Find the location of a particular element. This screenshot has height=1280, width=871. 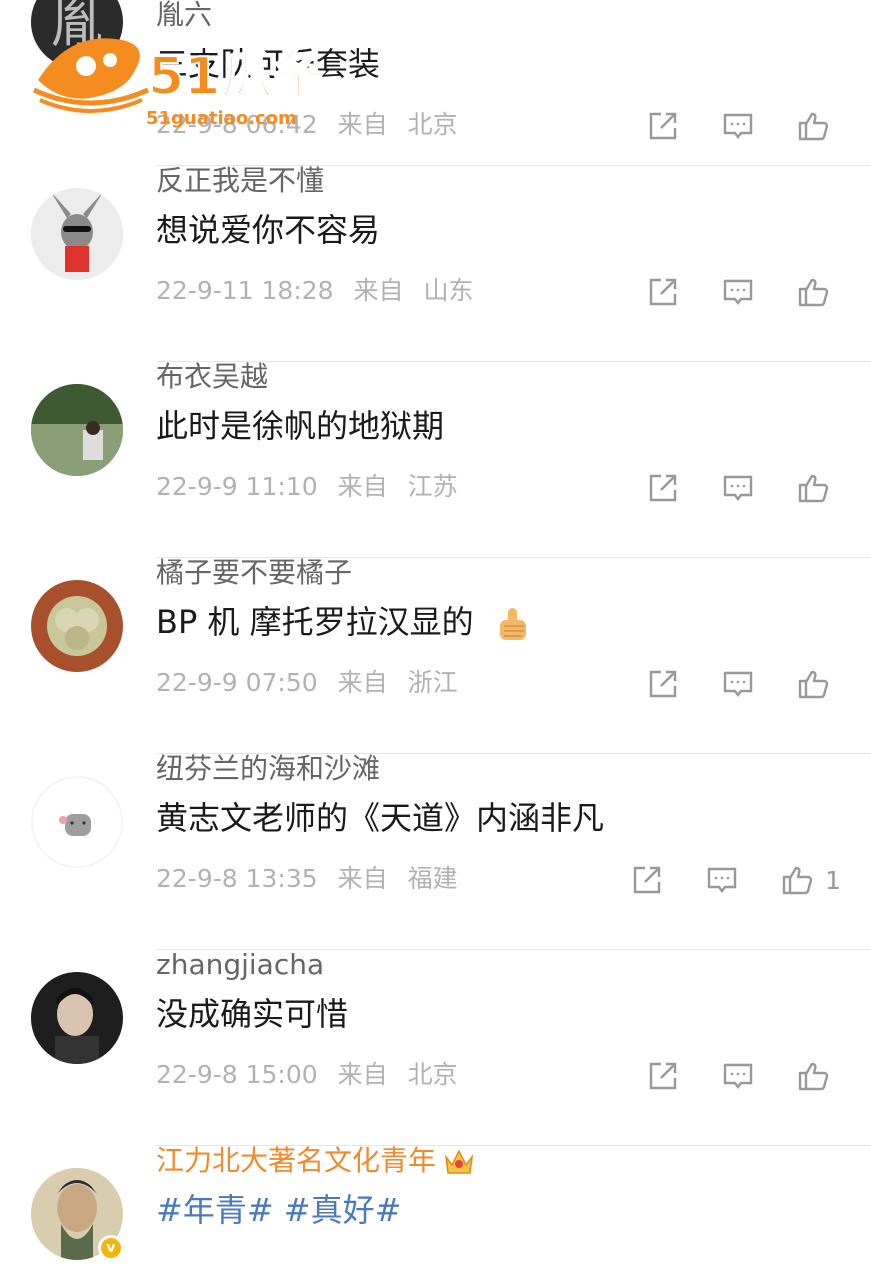

comment-date: 22-9-11 18:28 is located at coordinates (245, 290).